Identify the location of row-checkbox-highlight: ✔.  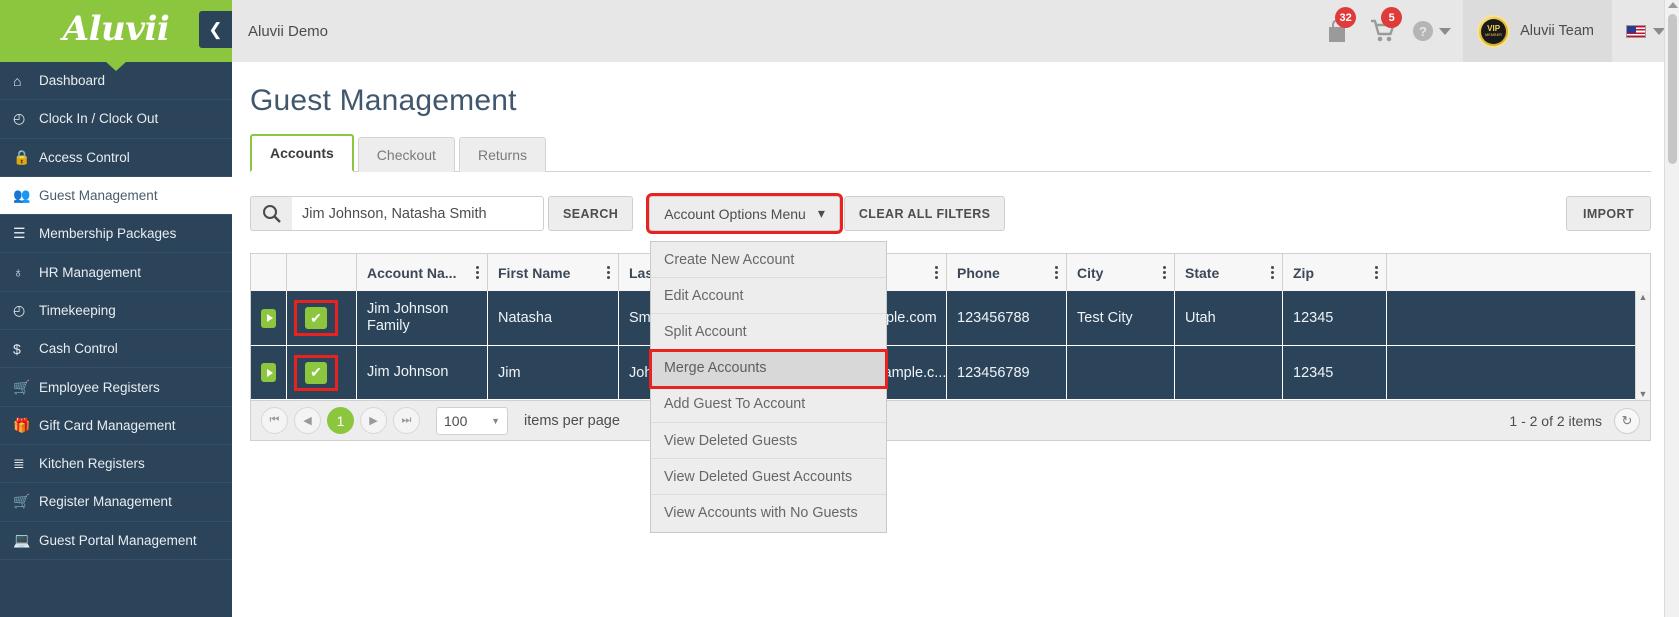
(316, 372).